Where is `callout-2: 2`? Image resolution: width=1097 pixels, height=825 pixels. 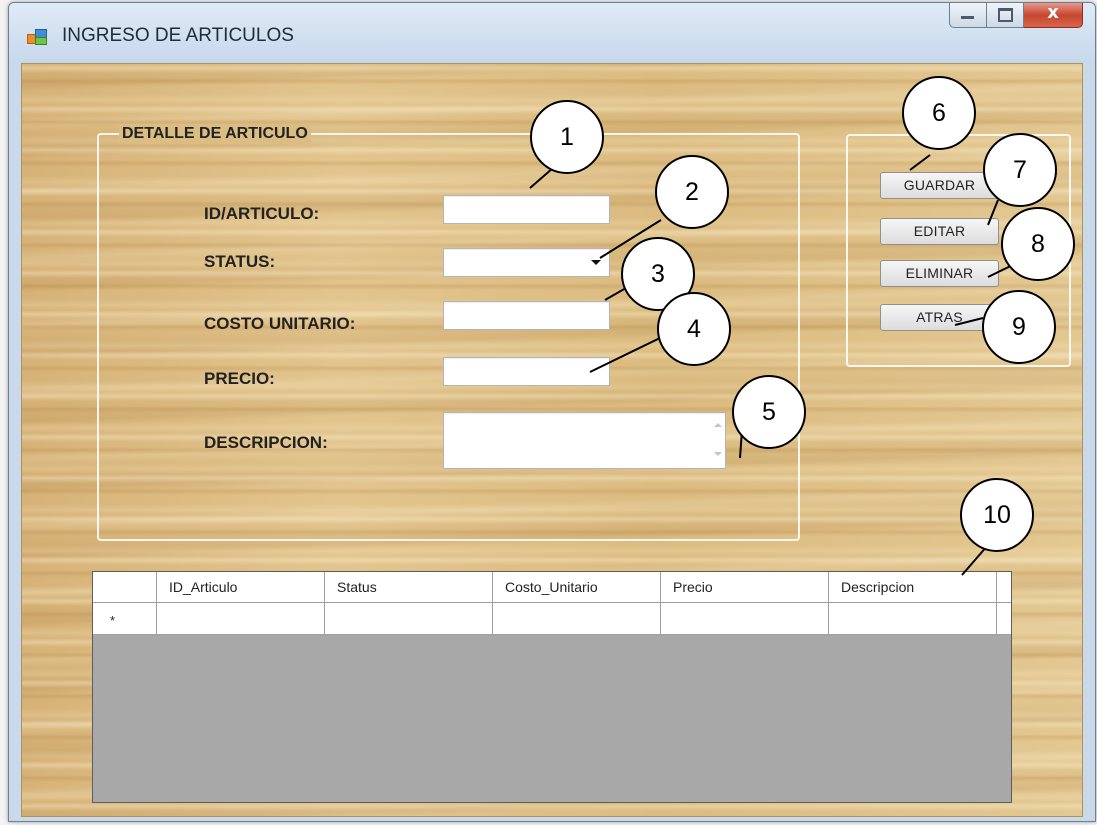 callout-2: 2 is located at coordinates (692, 192).